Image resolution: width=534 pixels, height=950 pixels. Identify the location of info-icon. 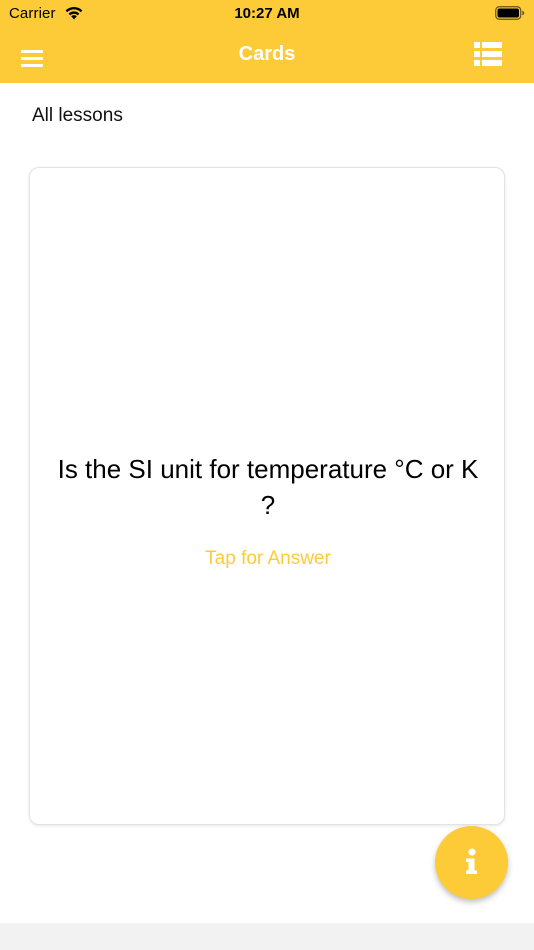
(471, 861).